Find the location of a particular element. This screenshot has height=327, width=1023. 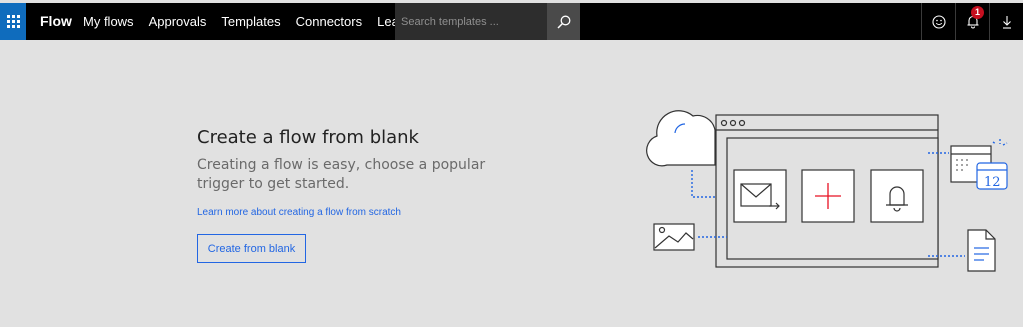

download-button is located at coordinates (1006, 21).